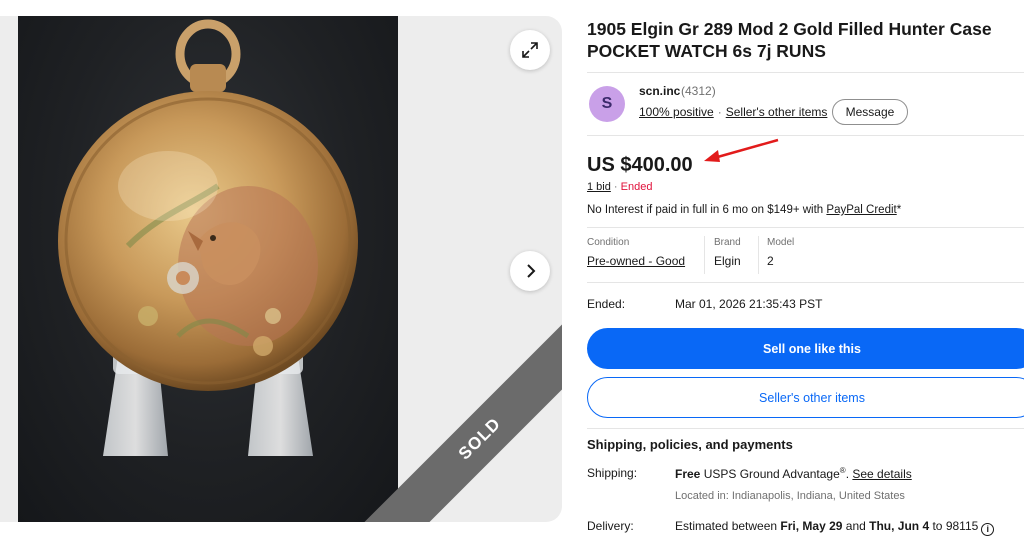 The width and height of the screenshot is (1024, 542). Describe the element at coordinates (777, 112) in the screenshot. I see `seller-other-items-link: Seller's other items` at that location.